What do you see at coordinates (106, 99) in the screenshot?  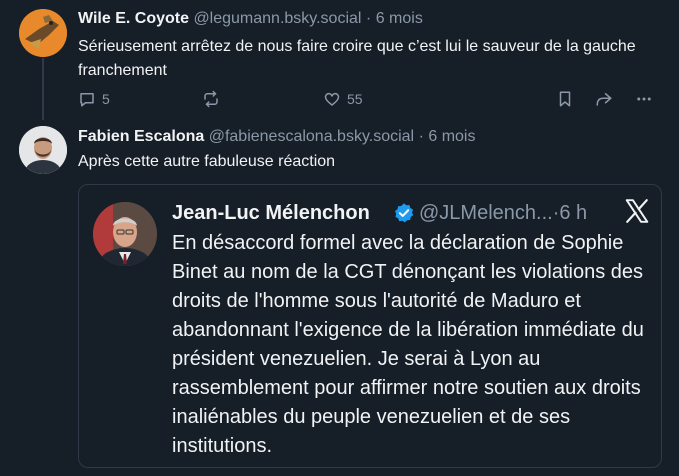 I see `reply-count: 5` at bounding box center [106, 99].